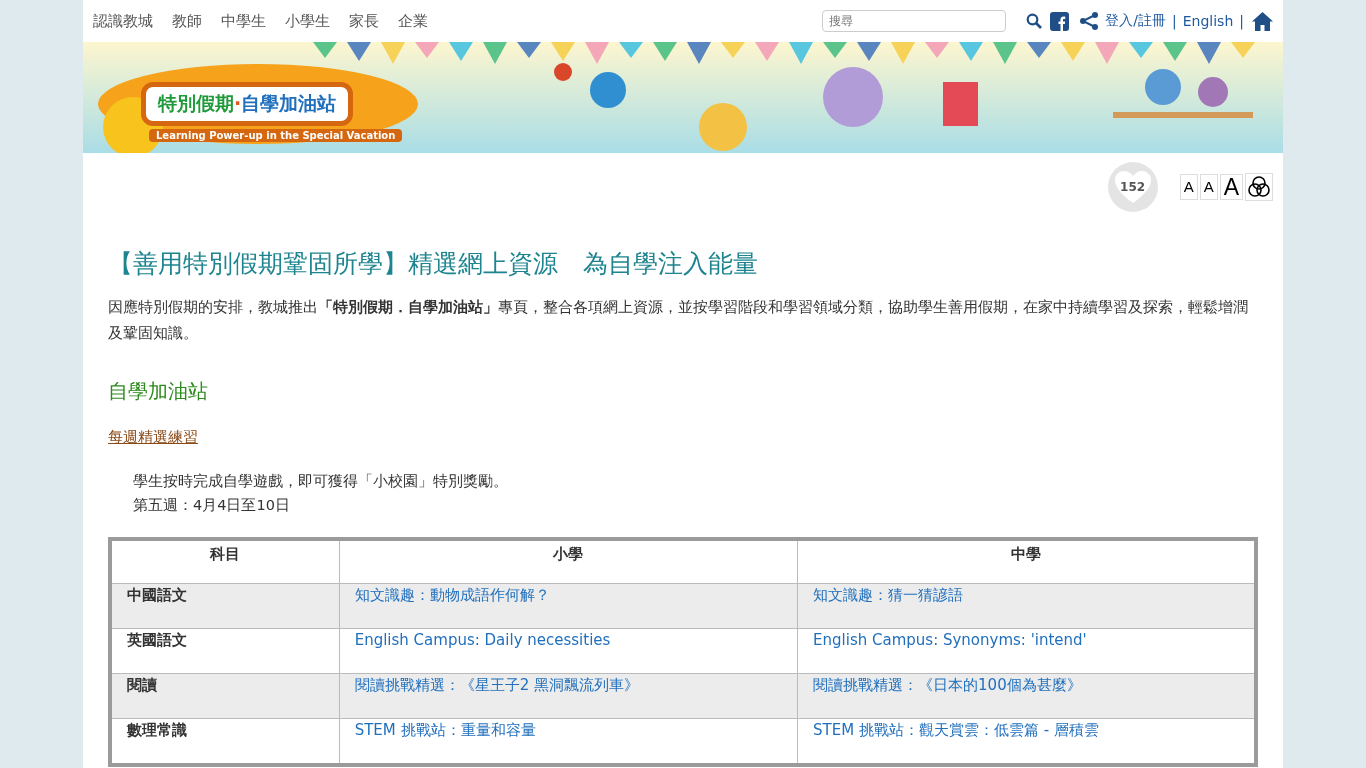  I want to click on column-header: 小學, so click(568, 561).